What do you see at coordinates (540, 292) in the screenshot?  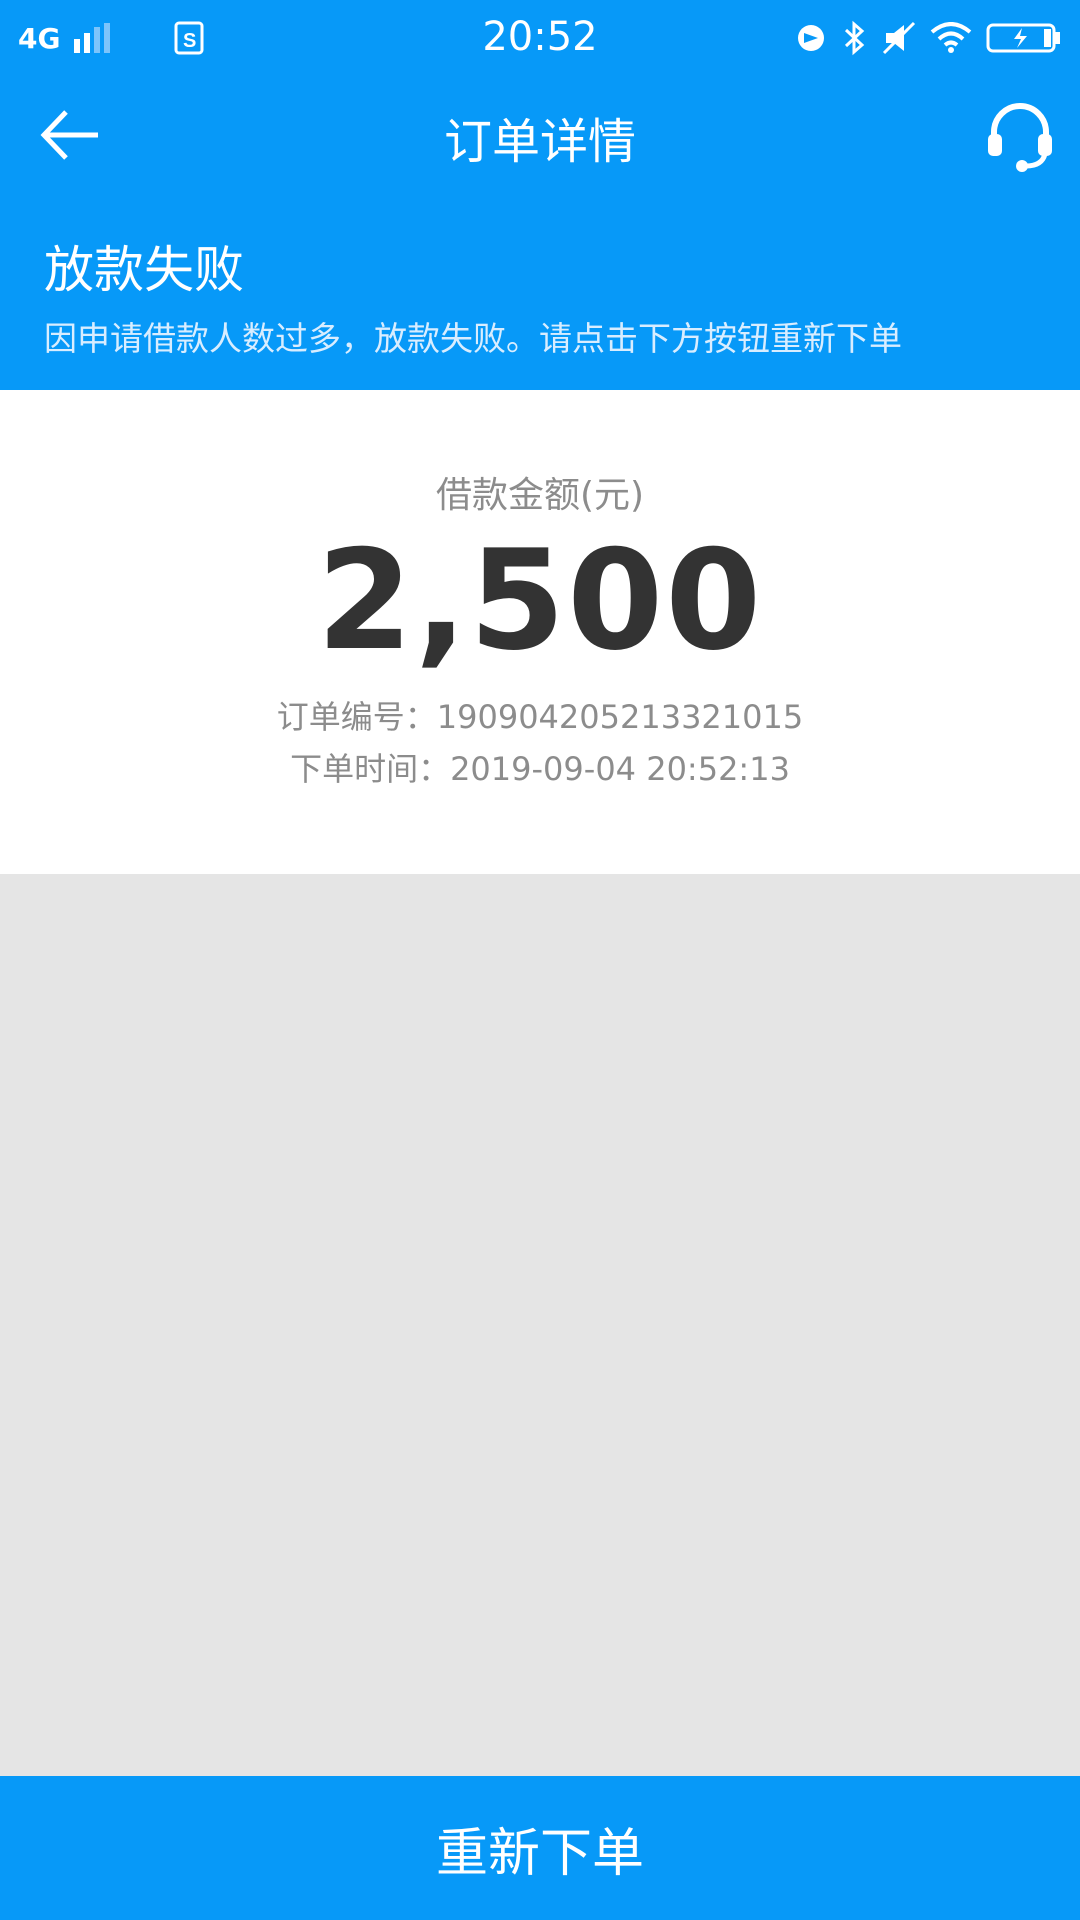 I see `status-banner: 放款失败 因申请借款人数过多，放款失败。请点击下方按钮重新下单` at bounding box center [540, 292].